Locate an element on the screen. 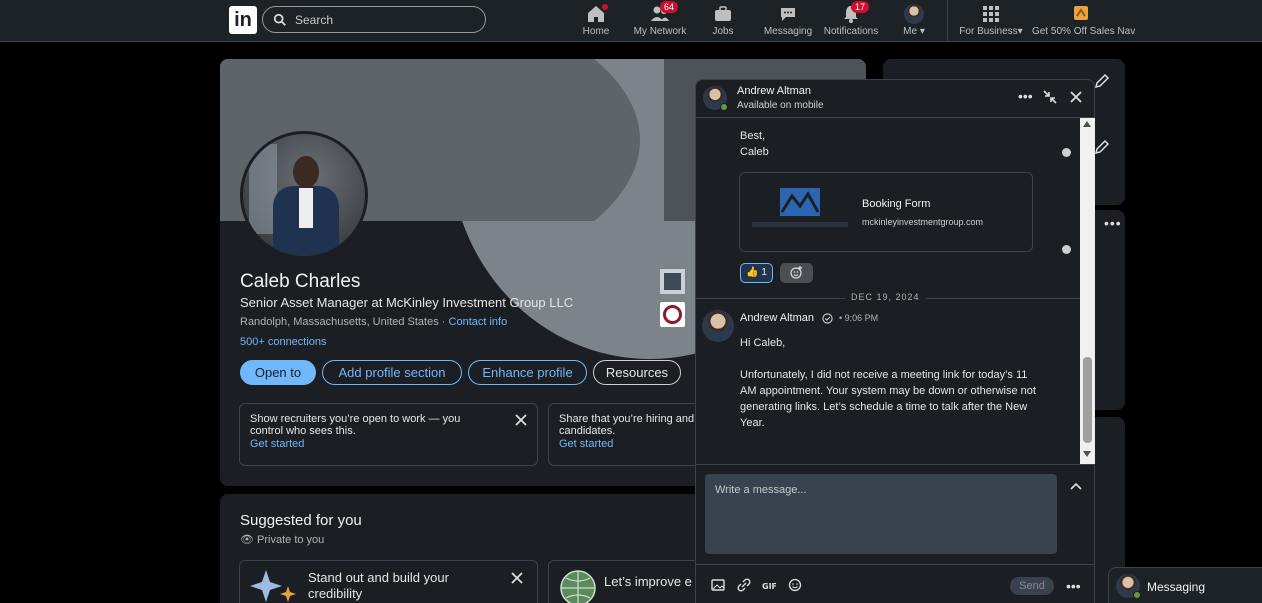 Image resolution: width=1262 pixels, height=603 pixels. resources-button: Resources is located at coordinates (637, 372).